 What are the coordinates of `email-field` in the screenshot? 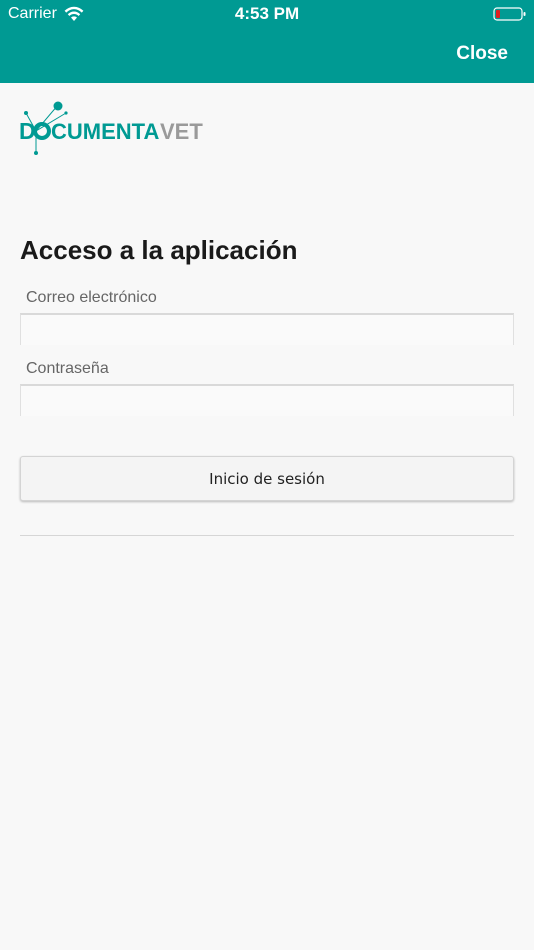 It's located at (267, 329).